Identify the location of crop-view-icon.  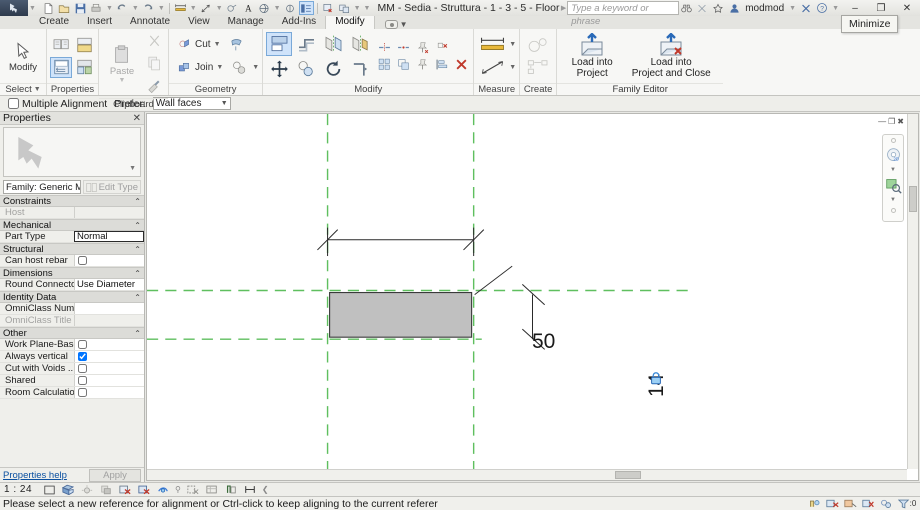
(144, 489).